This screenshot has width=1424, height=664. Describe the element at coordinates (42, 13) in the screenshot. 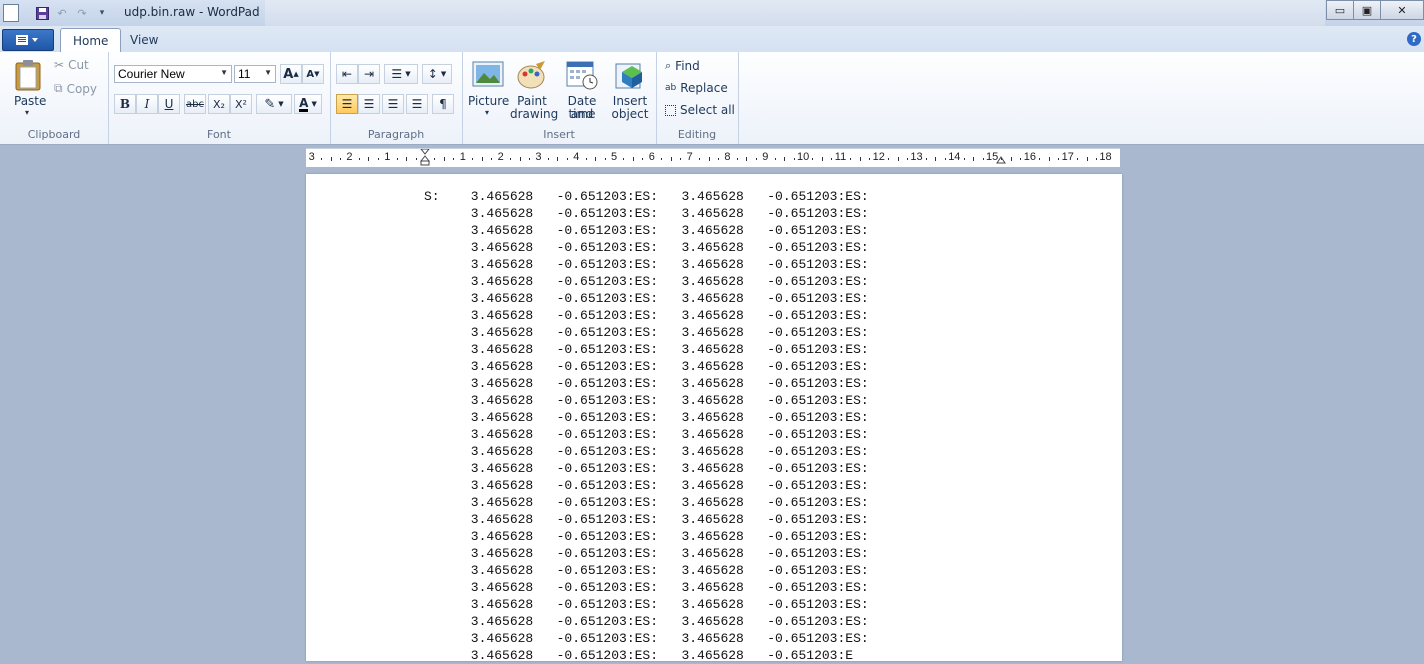

I see `save-icon` at that location.